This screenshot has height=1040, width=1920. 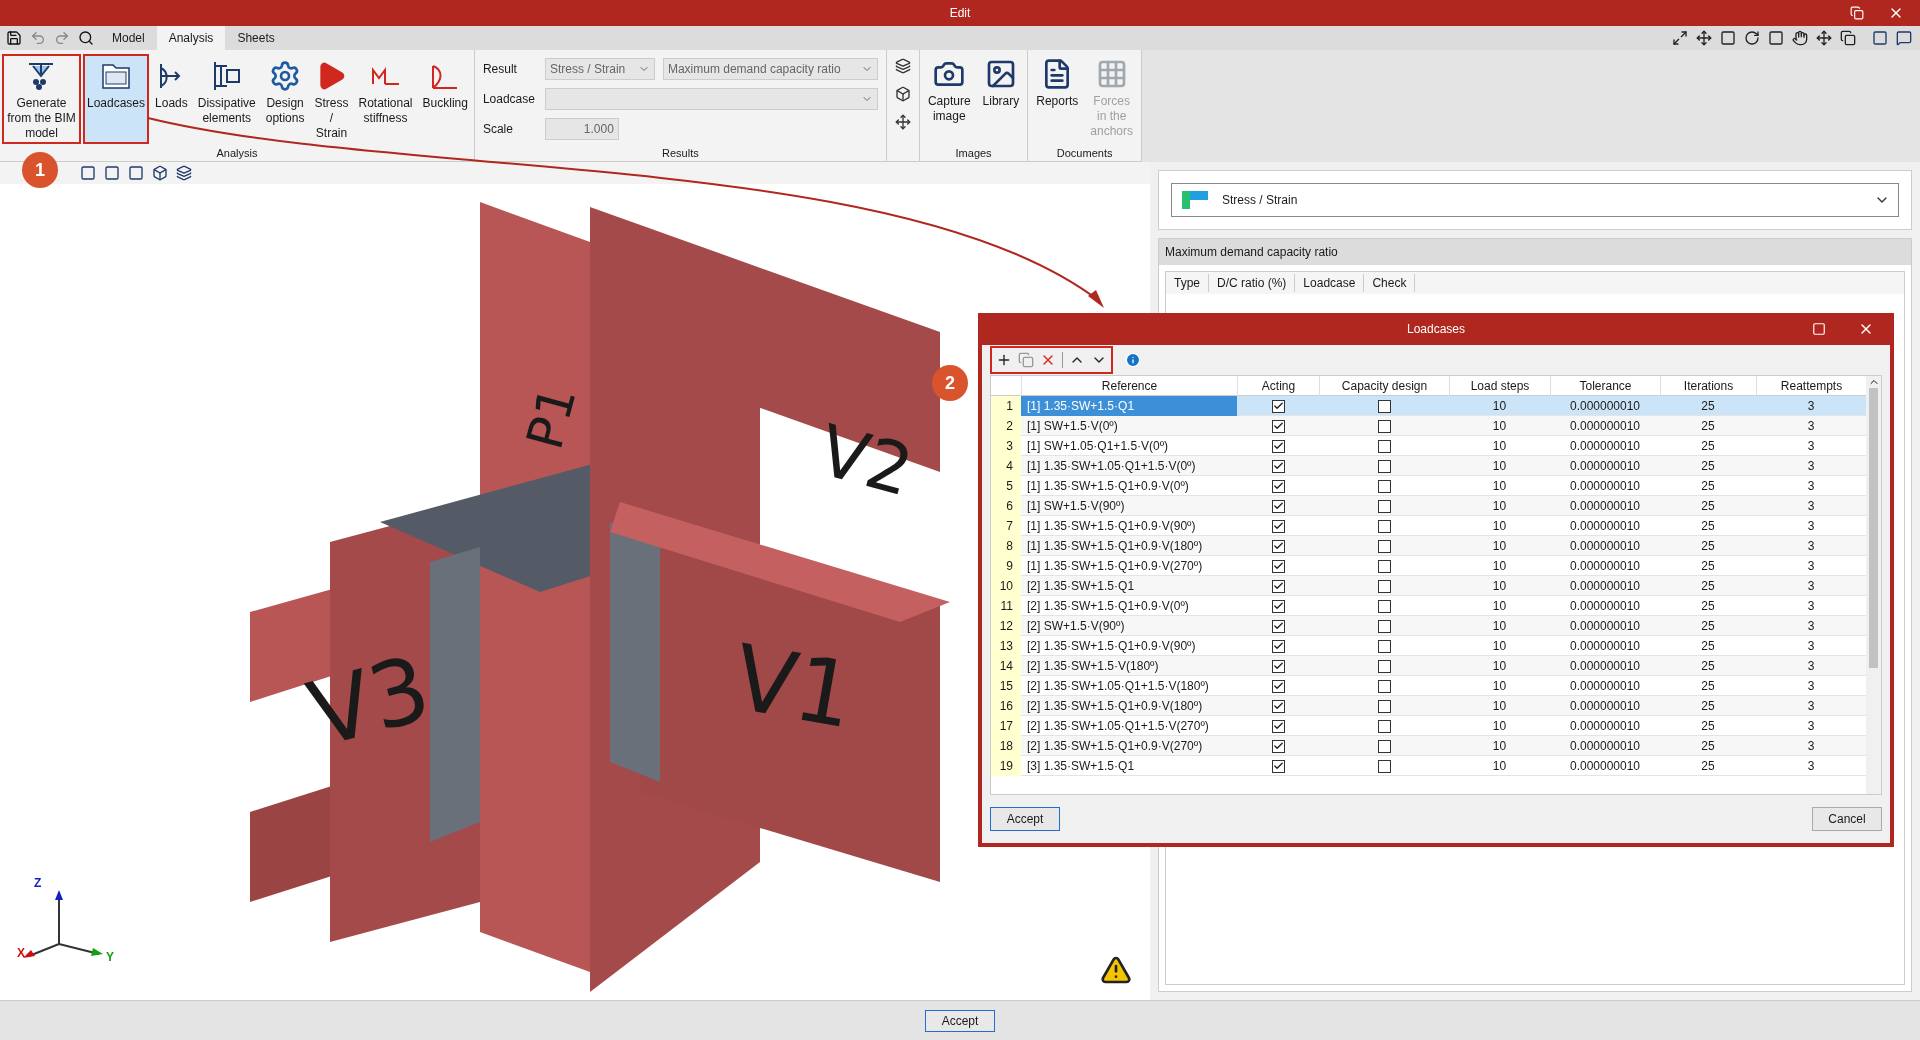 I want to click on table-row: 8 [1] 1.35·SW+1.5·Q1+0.9·V(180º) 10 0.000000010 25 3, so click(x=1428, y=546).